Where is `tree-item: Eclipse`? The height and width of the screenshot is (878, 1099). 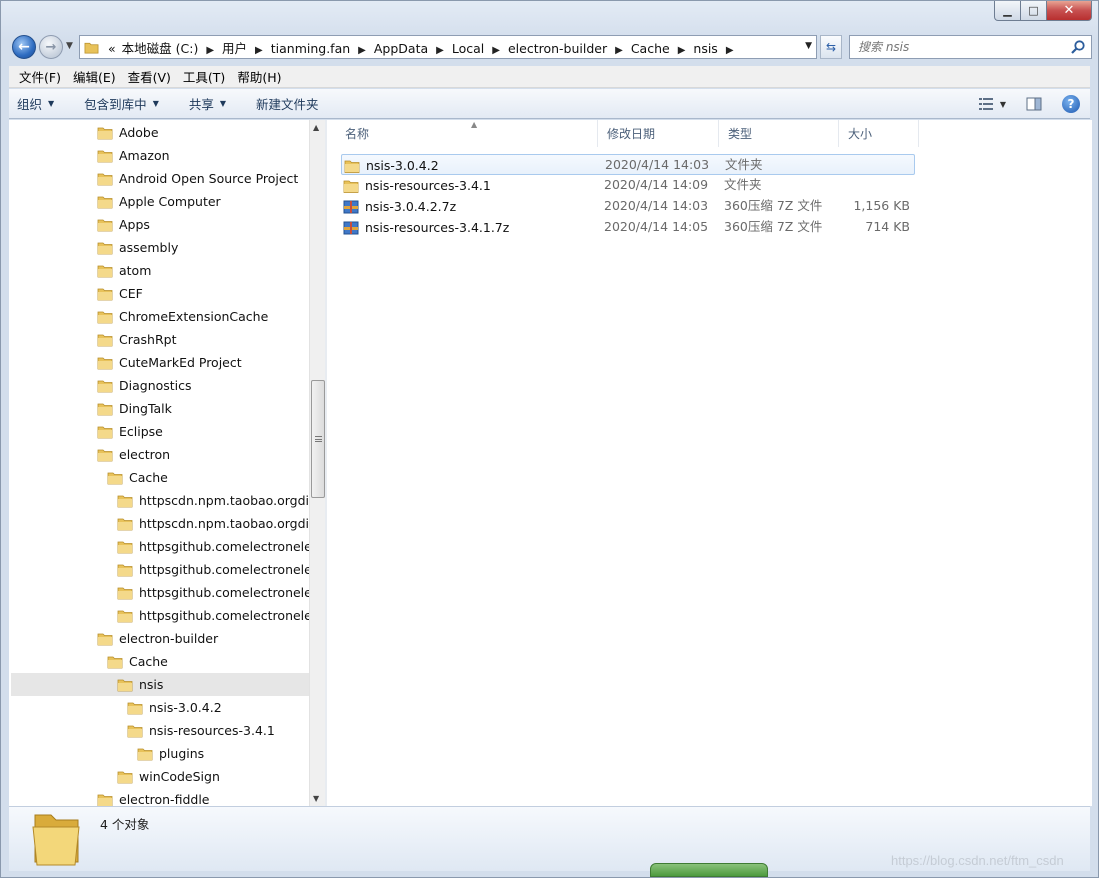 tree-item: Eclipse is located at coordinates (203, 431).